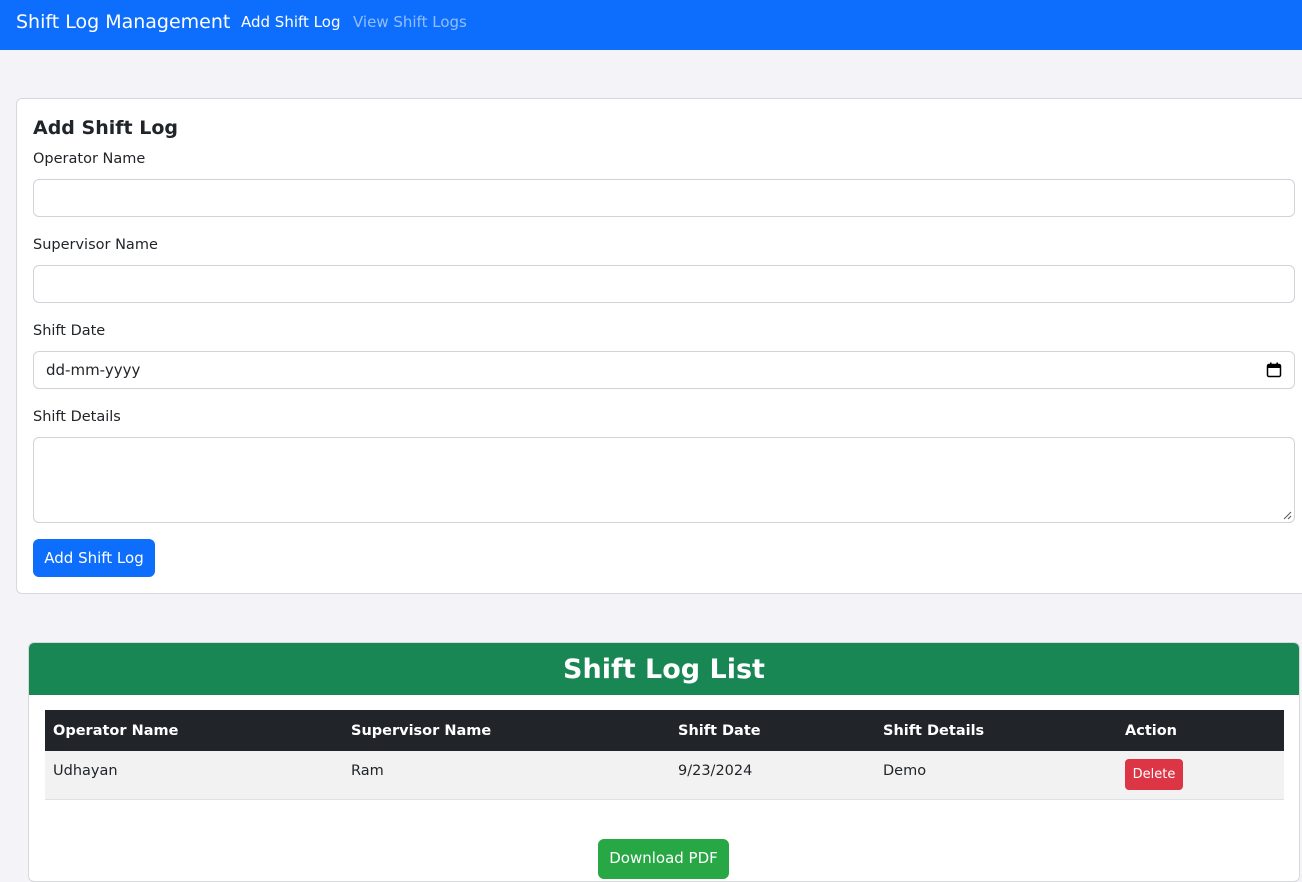  I want to click on cell-supervisor: Ram, so click(367, 771).